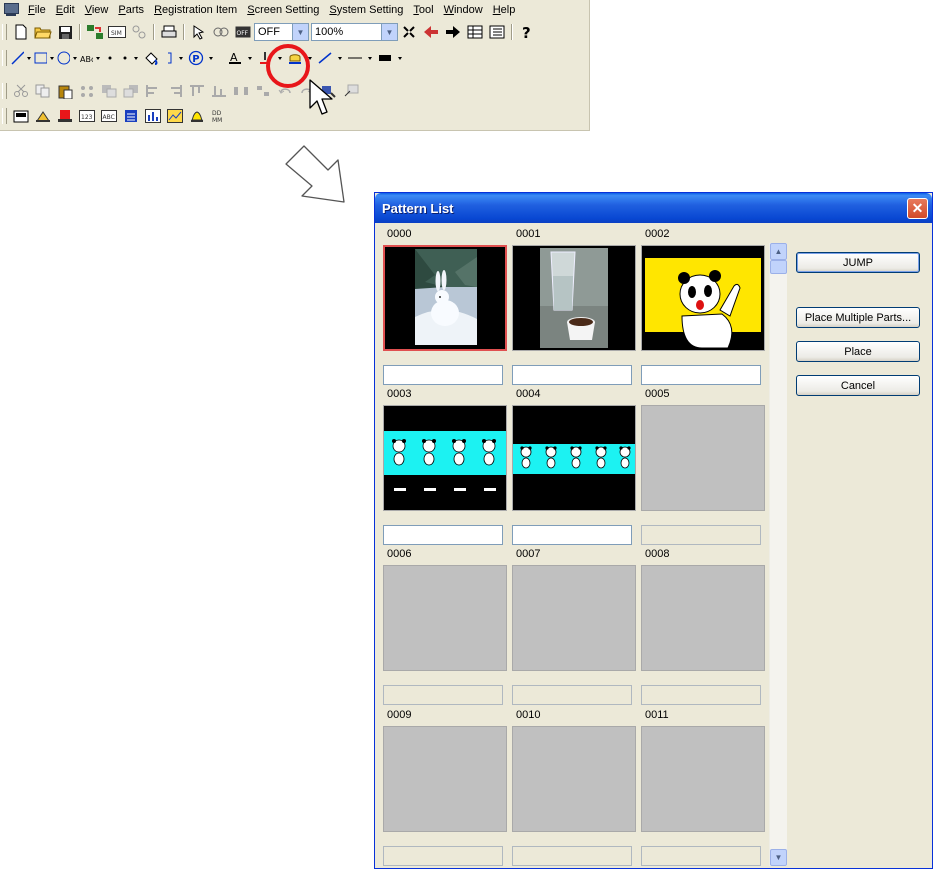 Image resolution: width=933 pixels, height=870 pixels. Describe the element at coordinates (153, 116) in the screenshot. I see `graph-part-icon` at that location.